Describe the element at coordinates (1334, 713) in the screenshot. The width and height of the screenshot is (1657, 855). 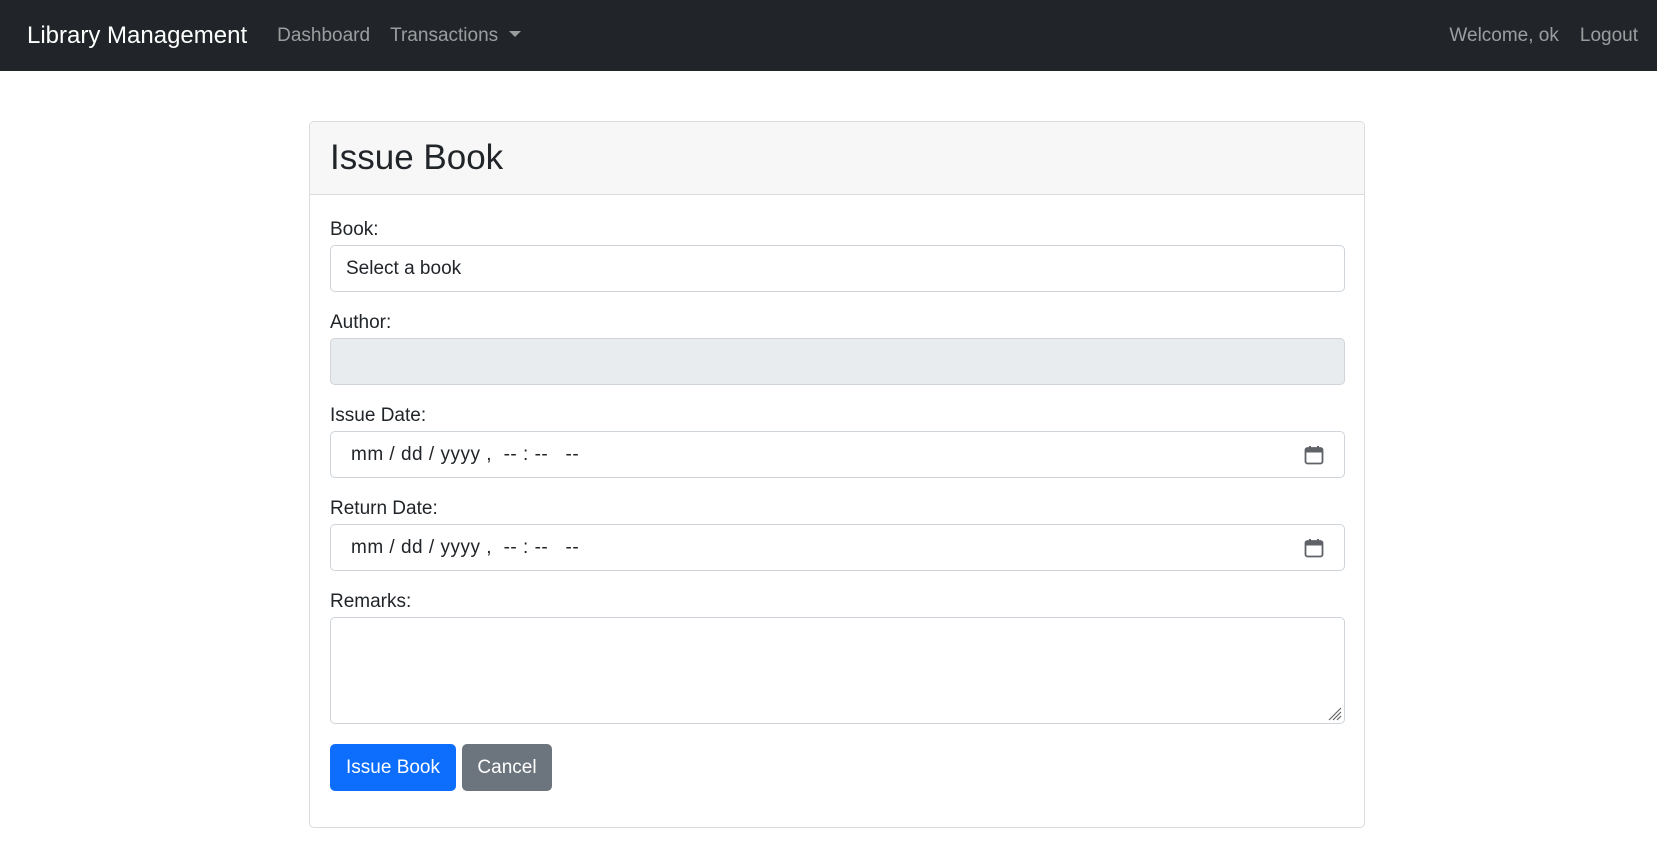
I see `resize-handle-icon` at that location.